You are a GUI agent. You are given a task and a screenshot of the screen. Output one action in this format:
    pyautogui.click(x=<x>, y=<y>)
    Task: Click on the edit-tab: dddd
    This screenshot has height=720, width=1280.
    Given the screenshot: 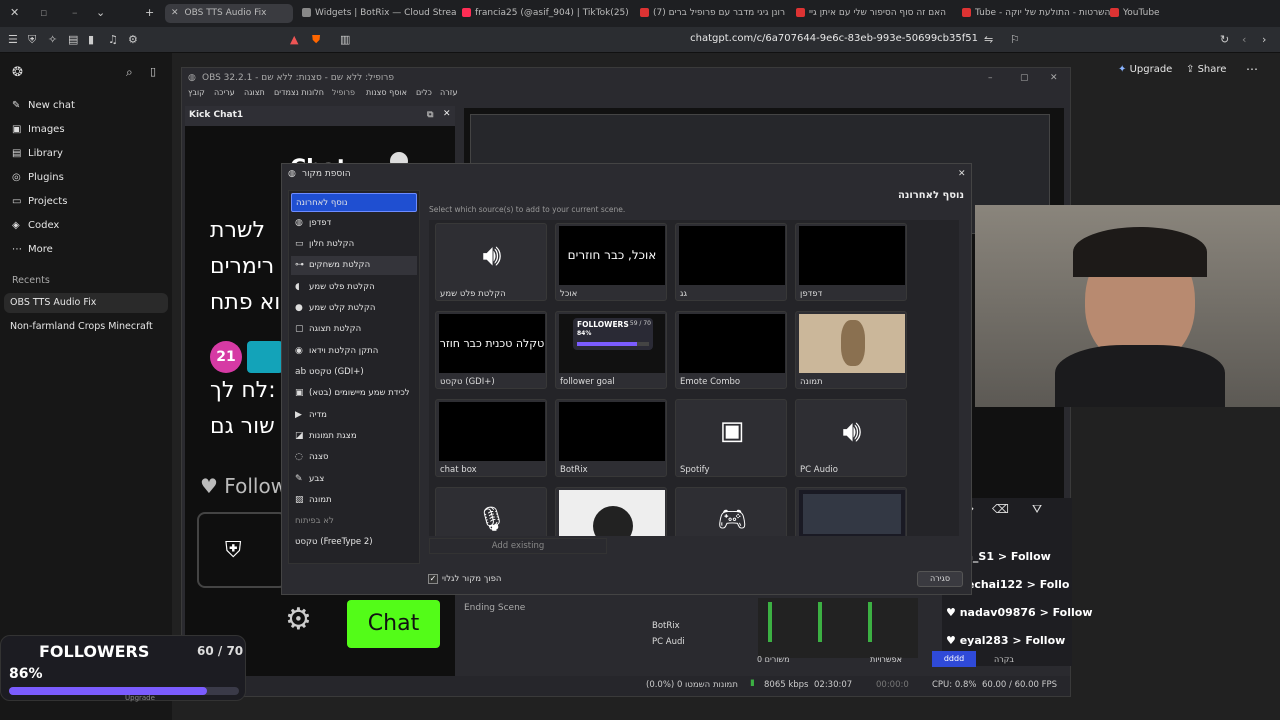 What is the action you would take?
    pyautogui.click(x=954, y=659)
    